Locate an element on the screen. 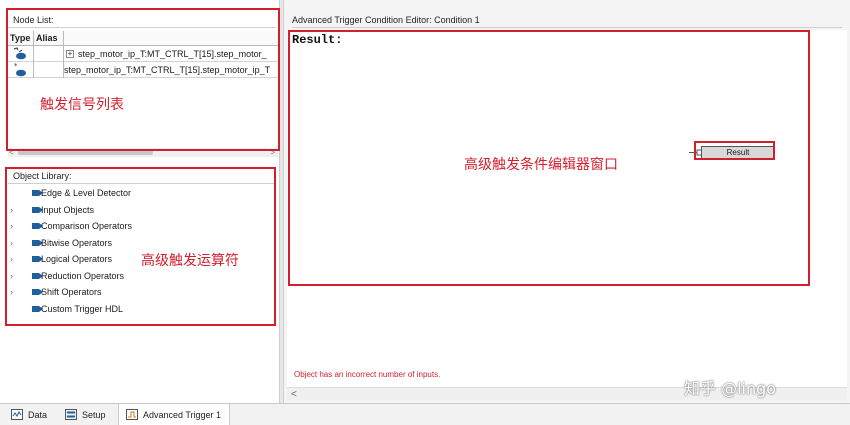 This screenshot has width=850, height=425. node-list-annotation: 触发信号列表 is located at coordinates (82, 105).